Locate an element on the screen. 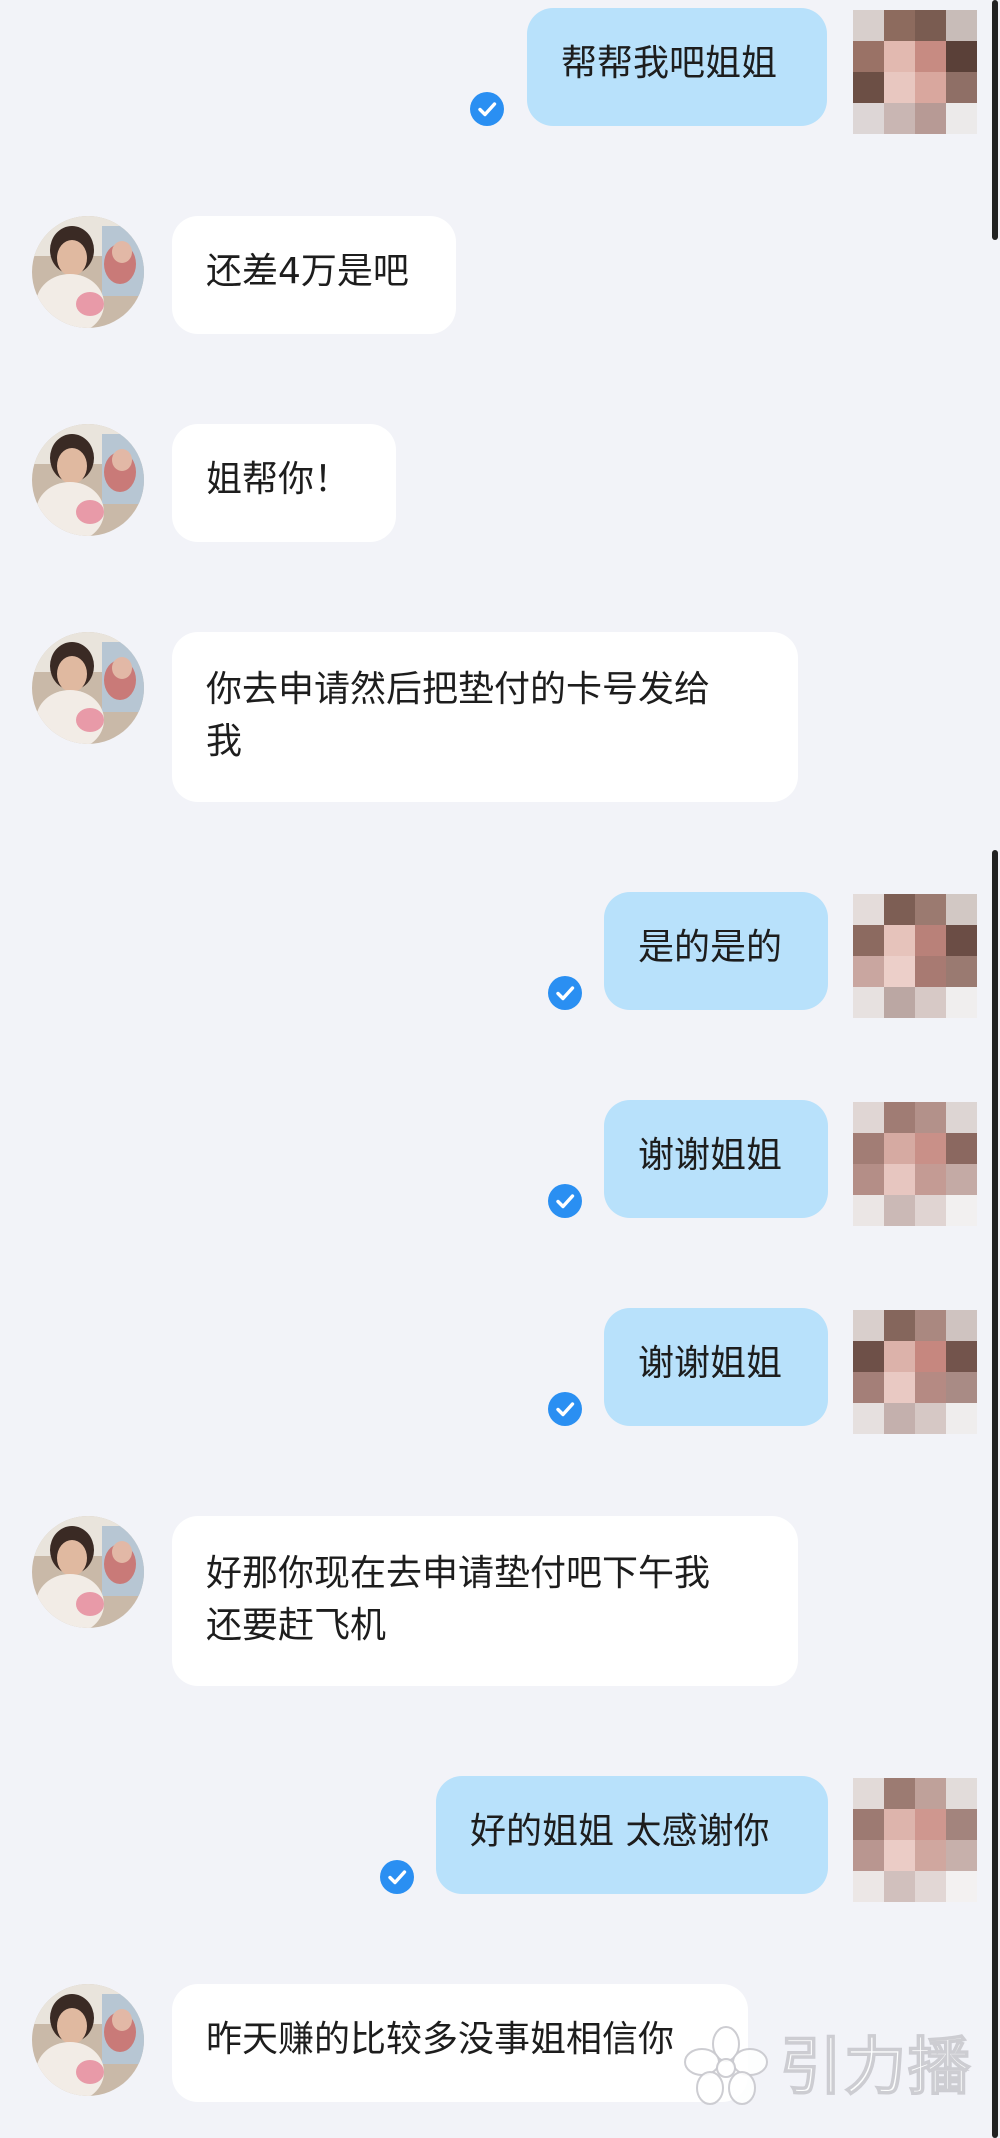 This screenshot has height=2138, width=1000. message-row-incoming: 好那你现在去申请垫付吧下午我 还要赶飞机 is located at coordinates (500, 1603).